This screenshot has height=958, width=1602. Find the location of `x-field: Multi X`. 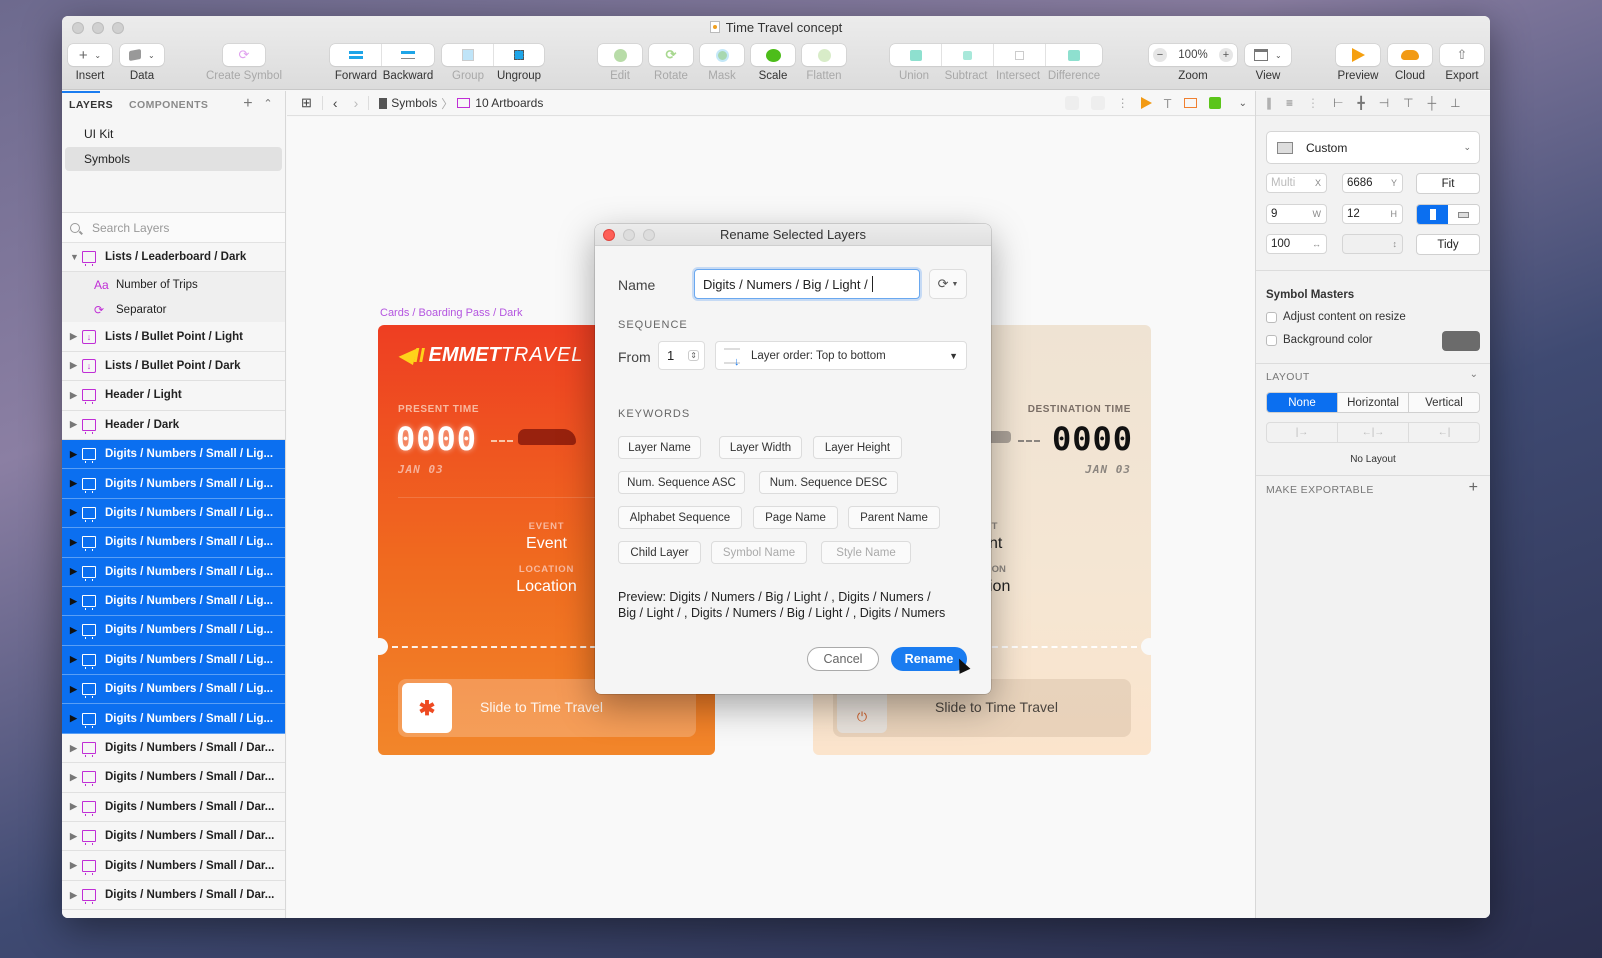

x-field: Multi X is located at coordinates (1296, 183).